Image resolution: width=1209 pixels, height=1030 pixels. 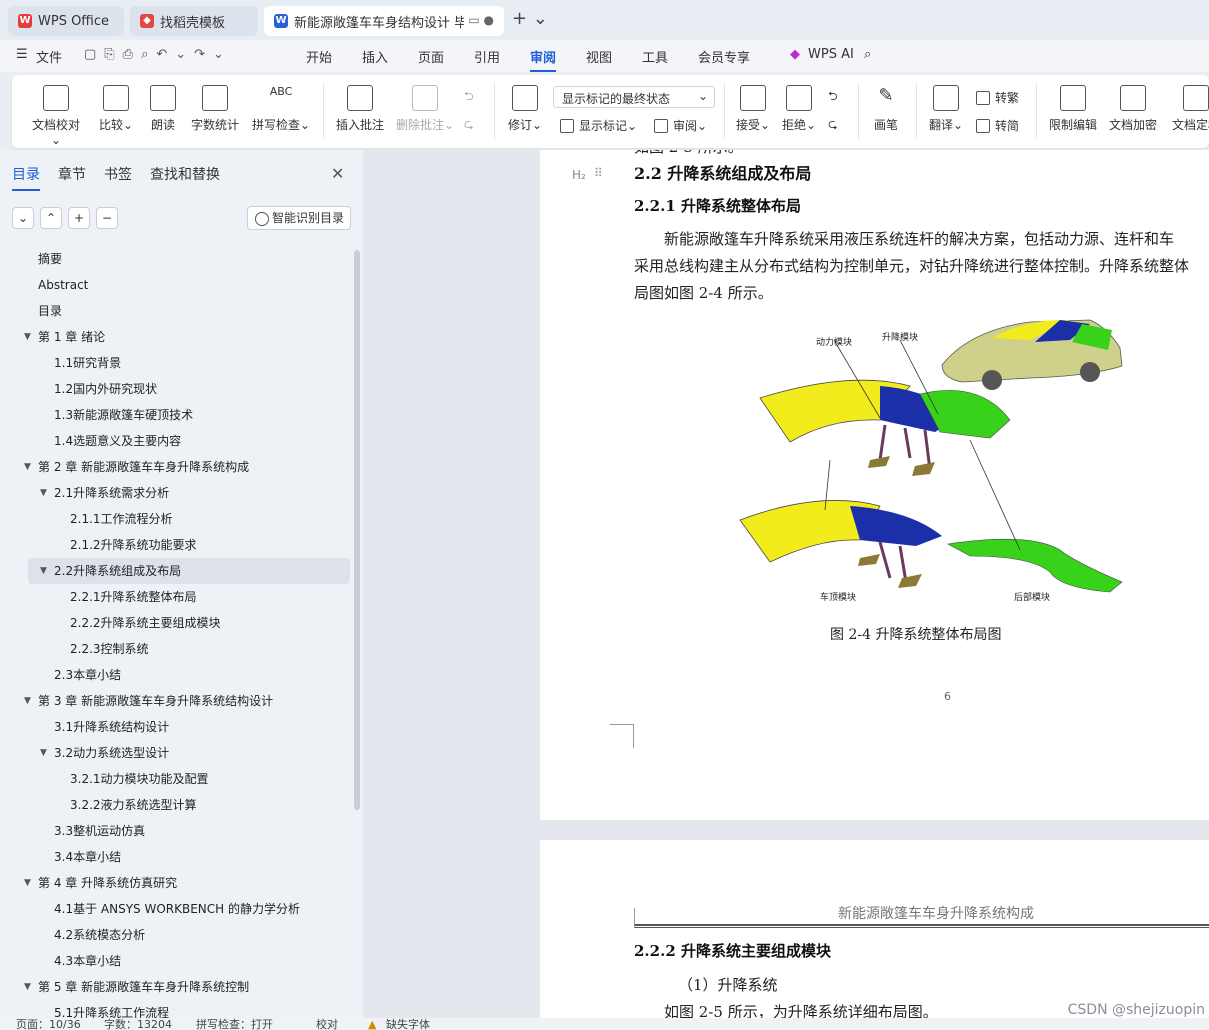 What do you see at coordinates (175, 415) in the screenshot?
I see `toc-item: 1.3新能源敞篷车硬顶技术` at bounding box center [175, 415].